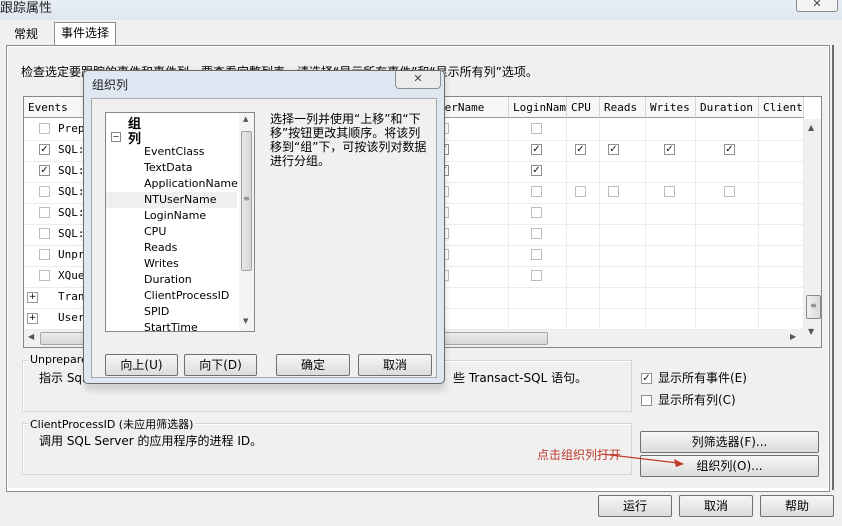  I want to click on grid-column-header: Reads, so click(623, 107).